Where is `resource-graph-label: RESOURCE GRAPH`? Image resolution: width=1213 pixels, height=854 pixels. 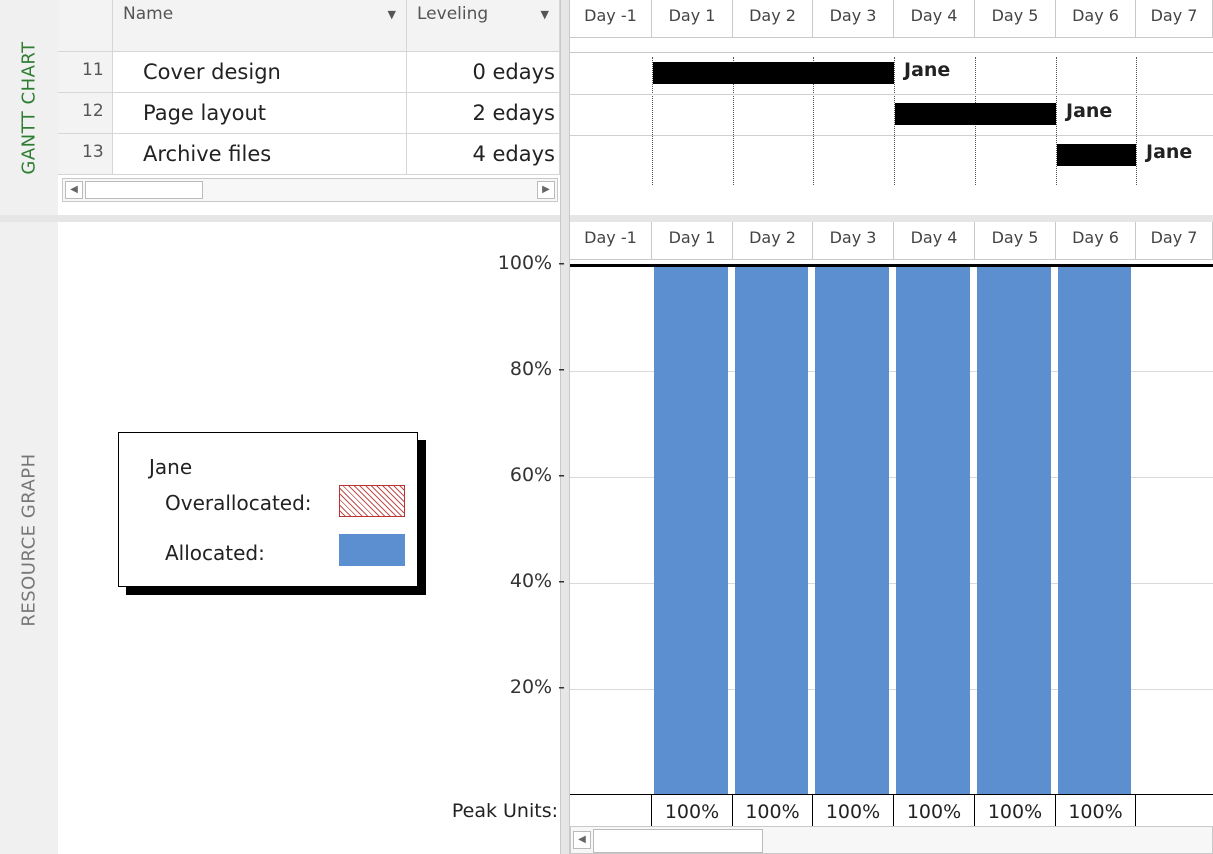
resource-graph-label: RESOURCE GRAPH is located at coordinates (29, 540).